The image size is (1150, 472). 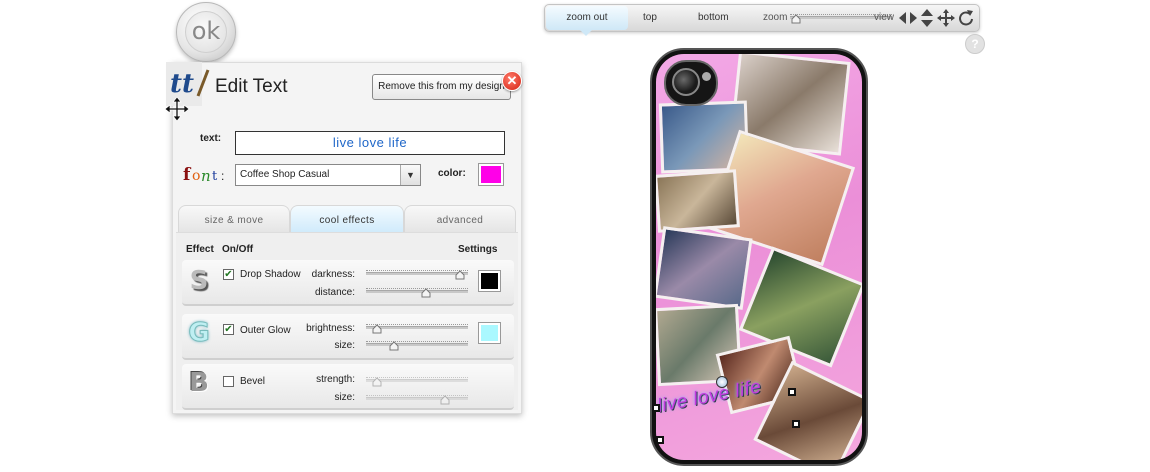 I want to click on resize-handle-bottom-left, so click(x=660, y=440).